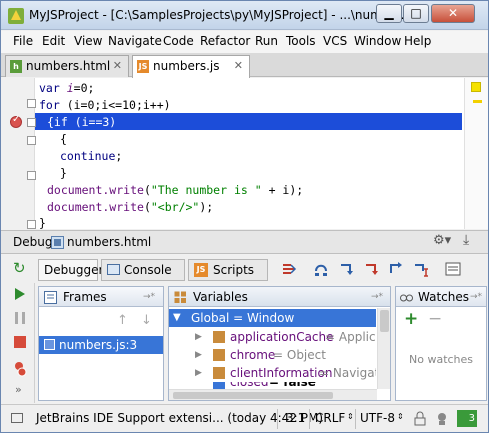  I want to click on hide-icon: ⤓, so click(466, 240).